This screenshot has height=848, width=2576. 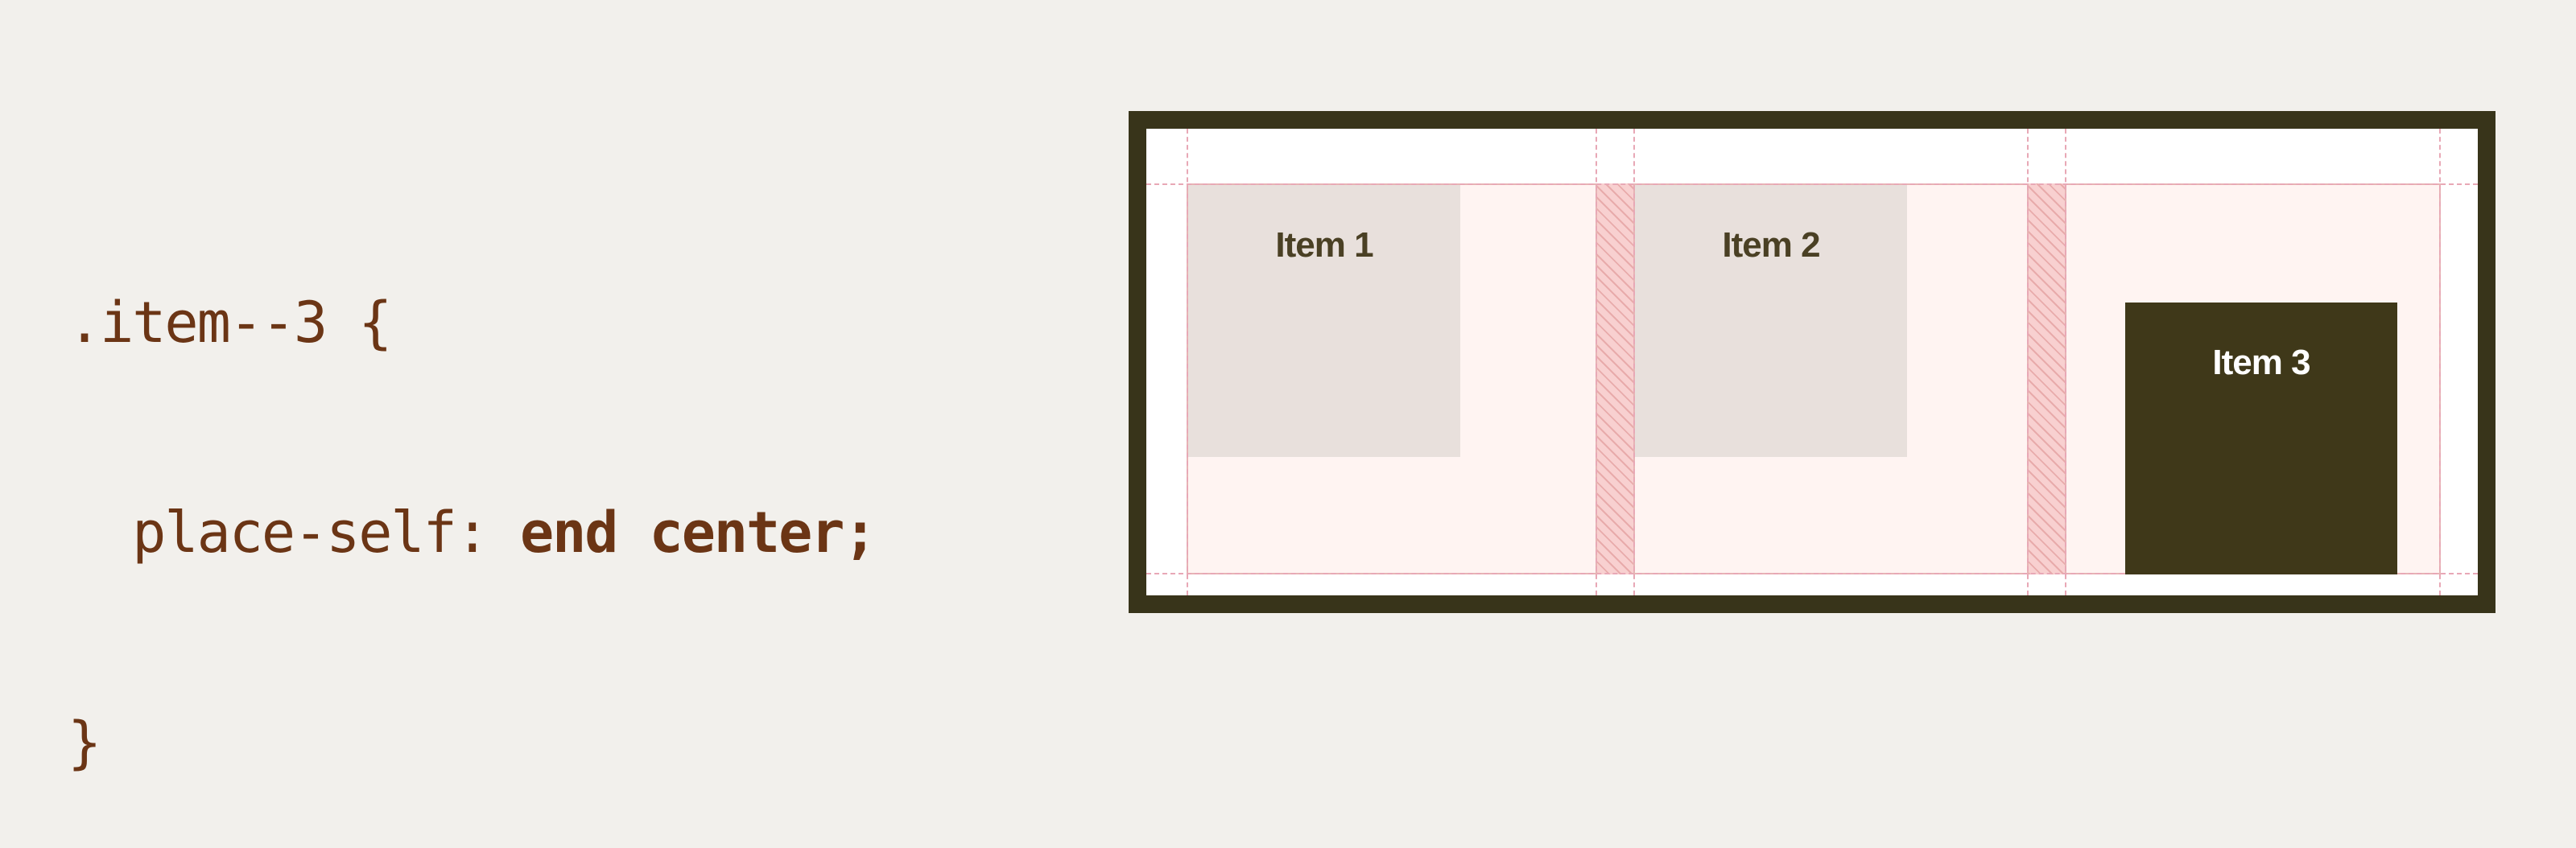 I want to click on code-property: place-self:, so click(x=294, y=533).